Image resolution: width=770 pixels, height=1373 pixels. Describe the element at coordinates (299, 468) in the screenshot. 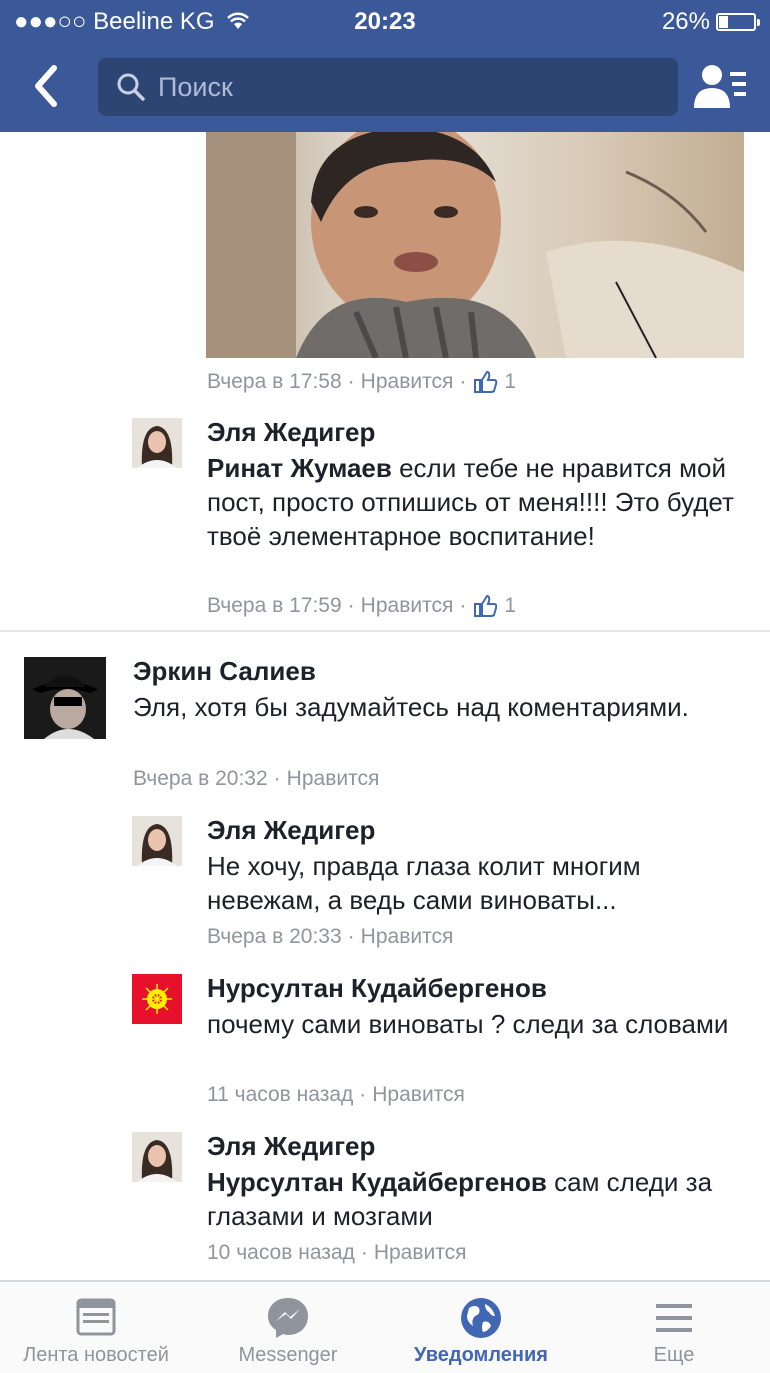

I see `mention-link: Ринат Жумаев` at that location.